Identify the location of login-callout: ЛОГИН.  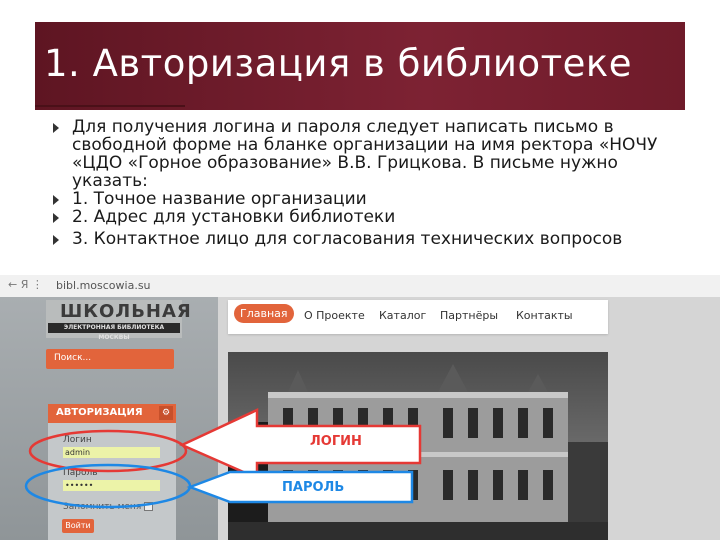
(350, 444).